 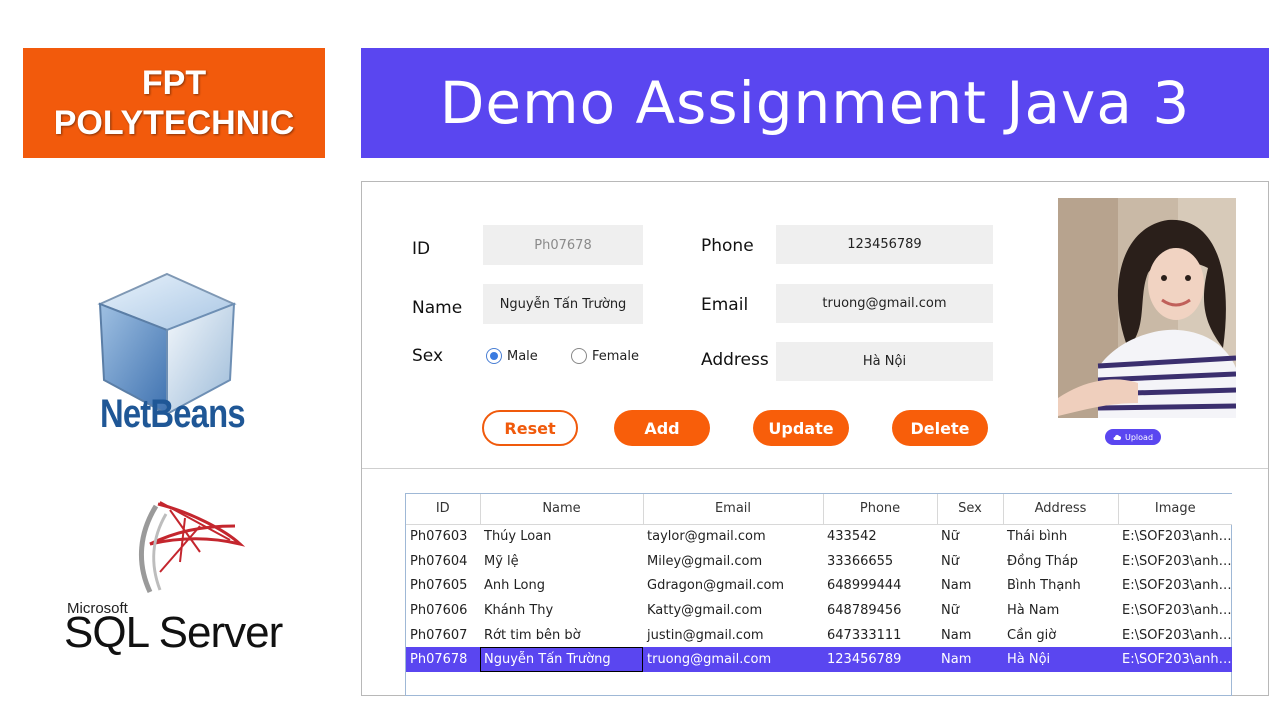 I want to click on col-header-address: Address, so click(x=1061, y=509).